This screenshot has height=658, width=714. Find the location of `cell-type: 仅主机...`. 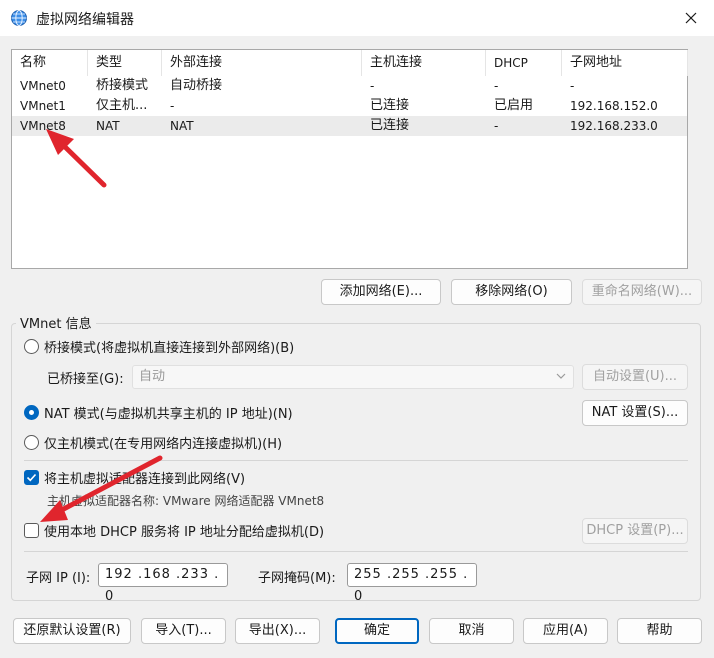

cell-type: 仅主机... is located at coordinates (122, 105).